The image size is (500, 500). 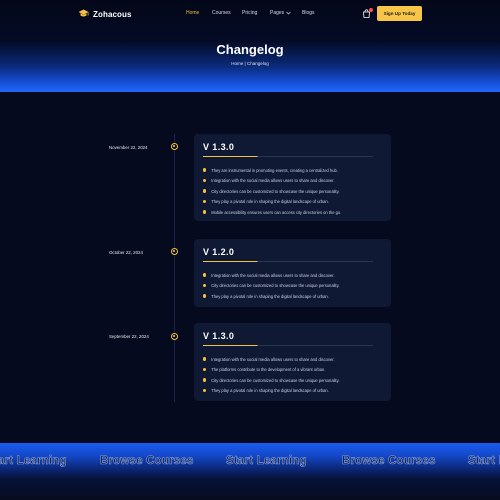 I want to click on nav-item-pages: Pages, so click(x=280, y=13).